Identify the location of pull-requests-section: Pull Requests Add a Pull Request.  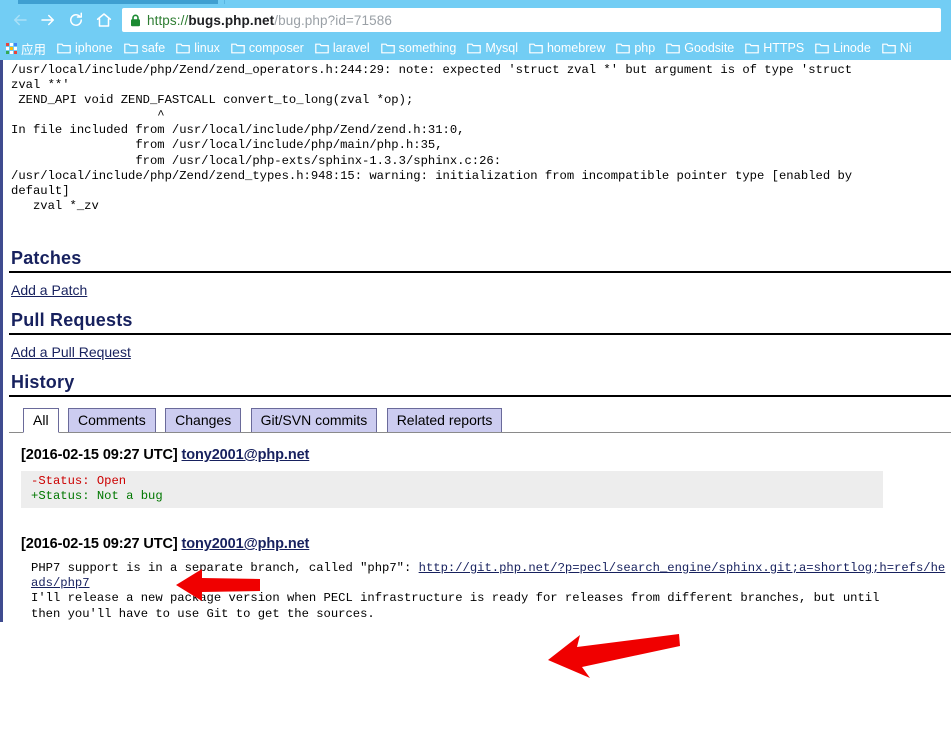
(480, 341).